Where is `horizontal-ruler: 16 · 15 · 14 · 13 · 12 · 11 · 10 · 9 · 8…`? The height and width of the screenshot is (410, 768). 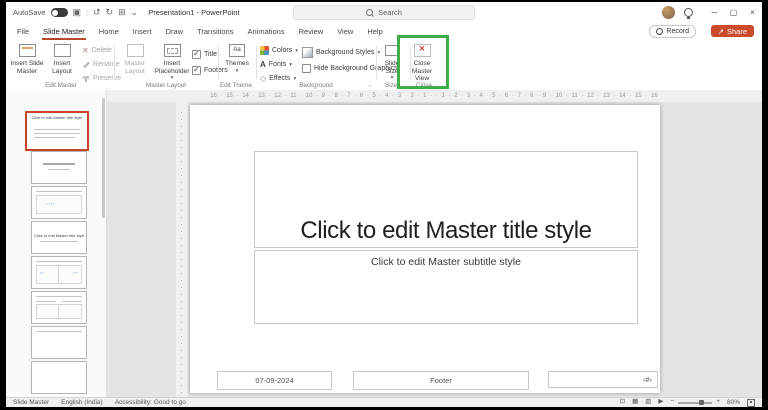
horizontal-ruler: 16 · 15 · 14 · 13 · 12 · 11 · 10 · 9 · 8… is located at coordinates (434, 96).